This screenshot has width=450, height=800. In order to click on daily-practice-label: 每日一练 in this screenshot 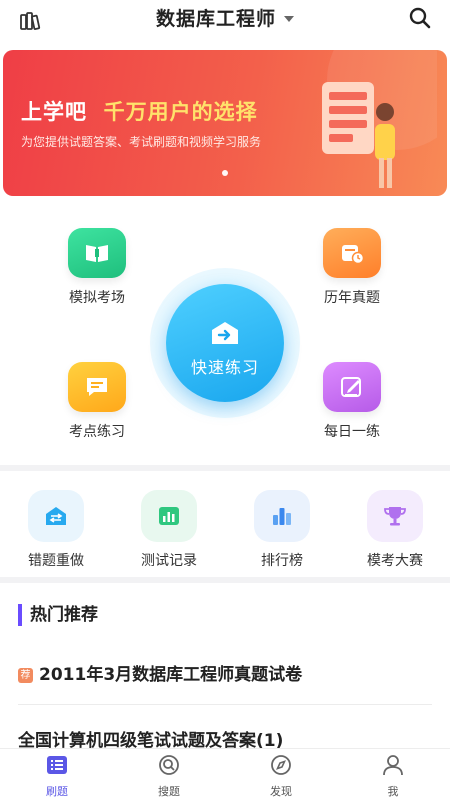, I will do `click(352, 432)`.